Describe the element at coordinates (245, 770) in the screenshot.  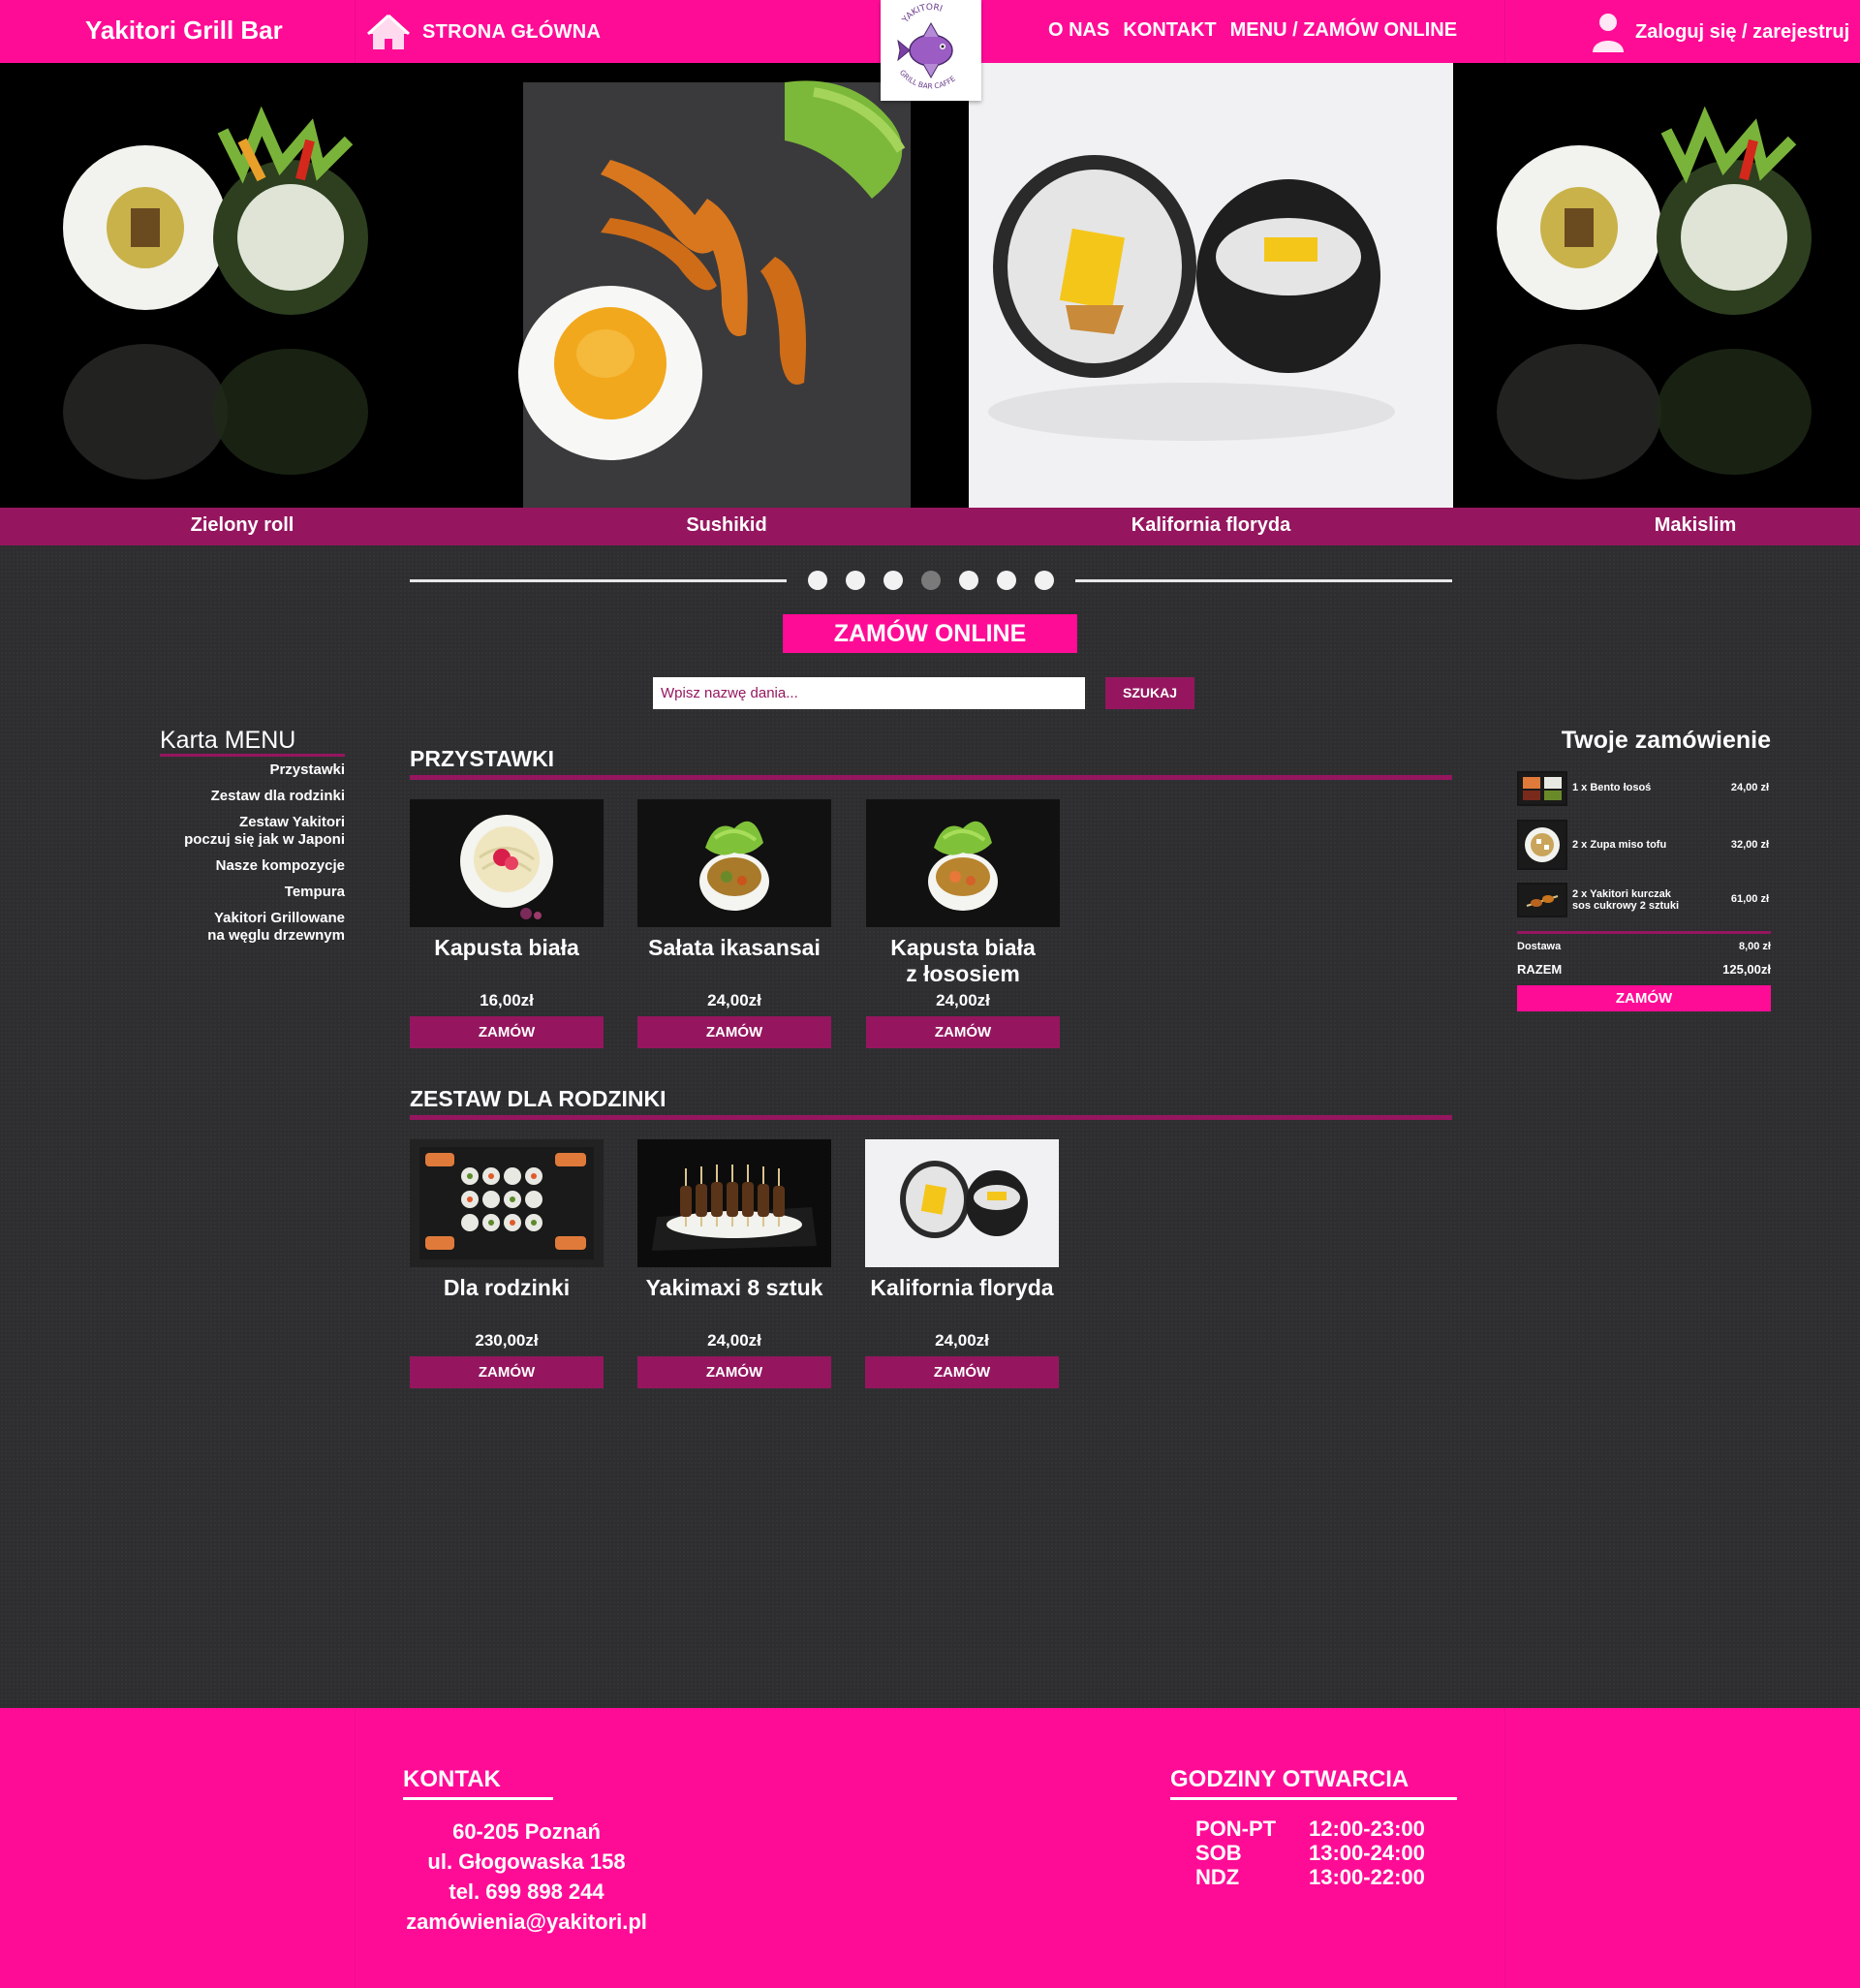
I see `menu-item-przystawki: Przystawki` at that location.